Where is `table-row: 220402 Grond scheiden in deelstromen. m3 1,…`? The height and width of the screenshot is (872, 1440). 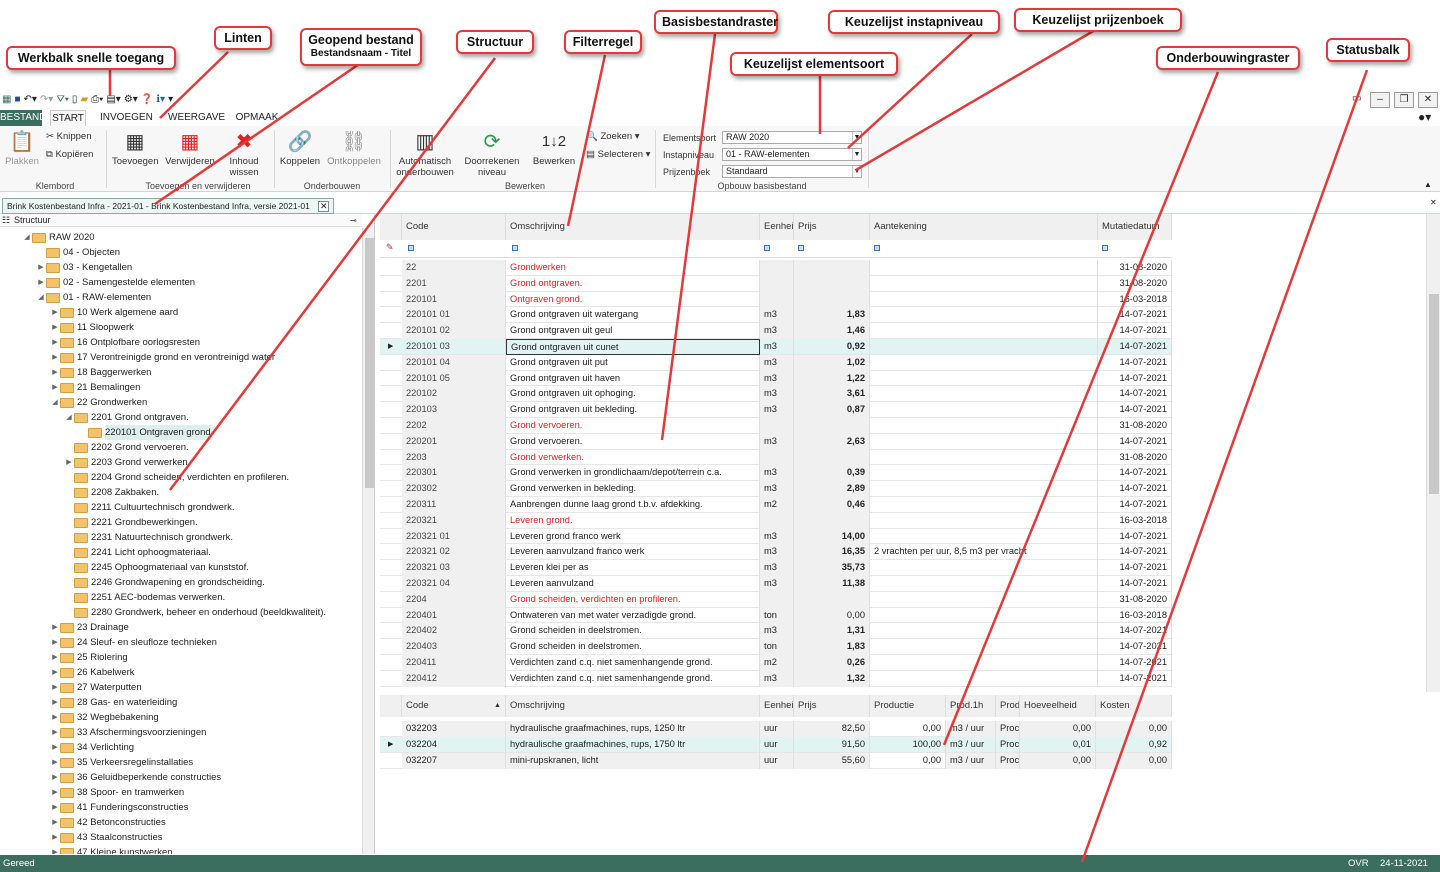
table-row: 220402 Grond scheiden in deelstromen. m3 1,… is located at coordinates (776, 631).